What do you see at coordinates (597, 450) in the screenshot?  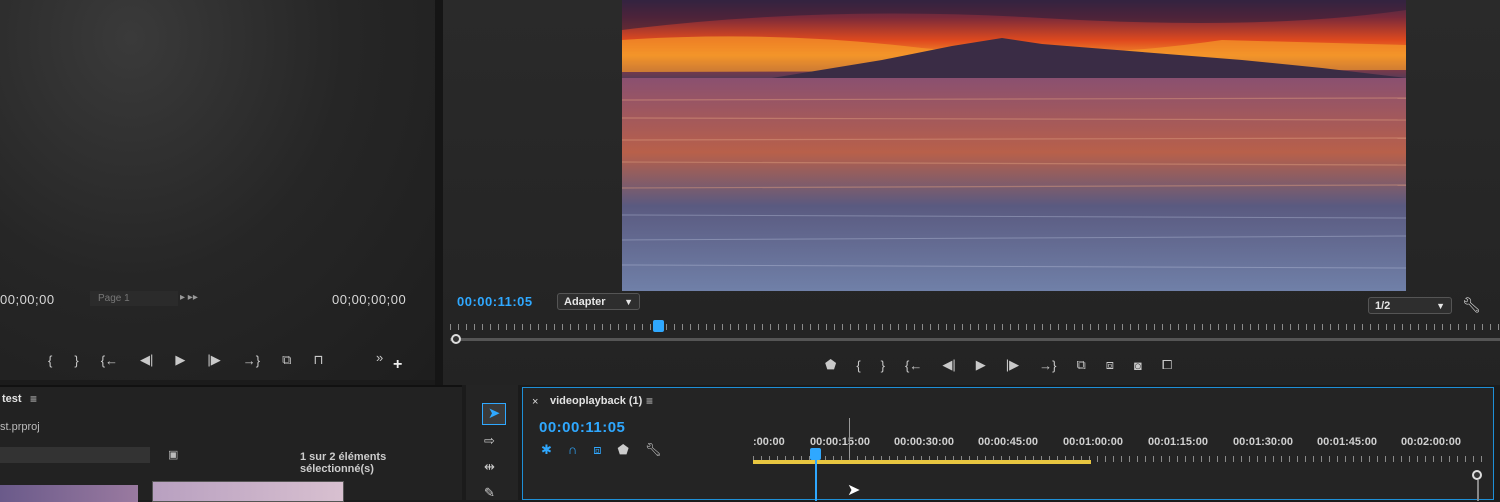 I see `linked-selection-icon: ⧈` at bounding box center [597, 450].